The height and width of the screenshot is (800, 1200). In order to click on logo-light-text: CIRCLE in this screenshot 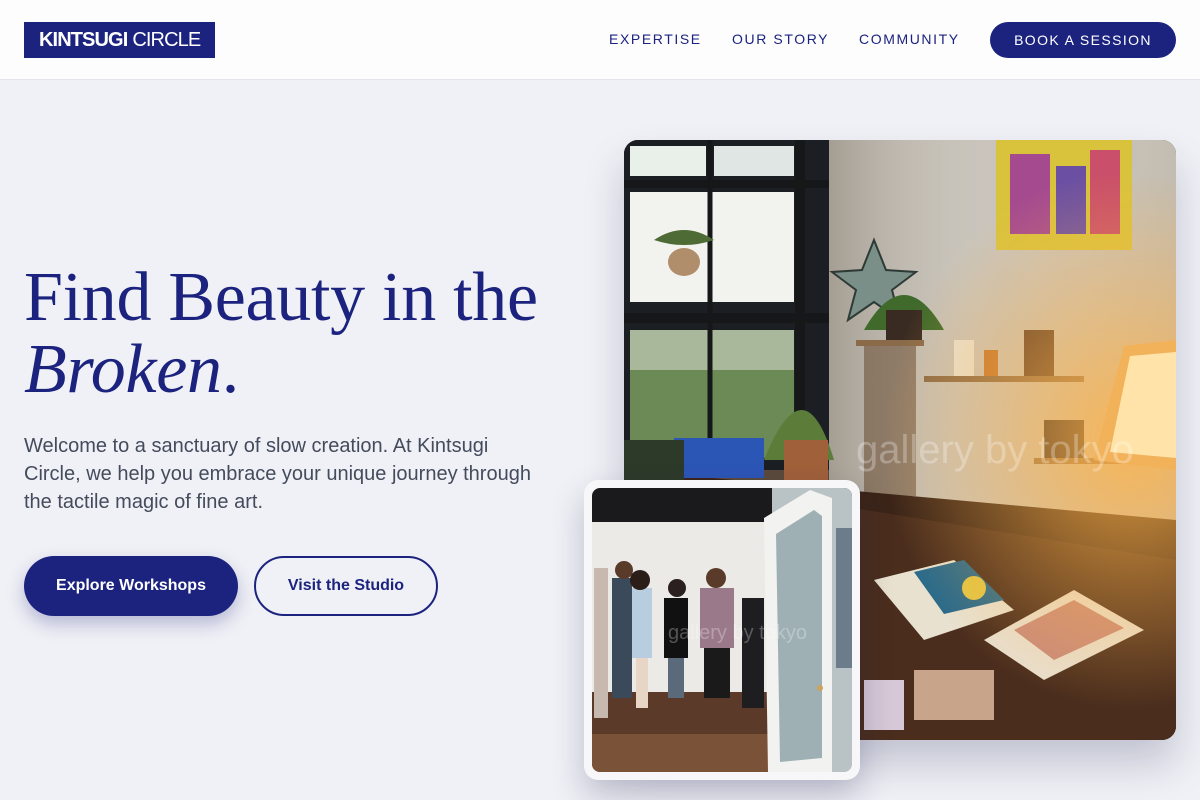, I will do `click(166, 39)`.